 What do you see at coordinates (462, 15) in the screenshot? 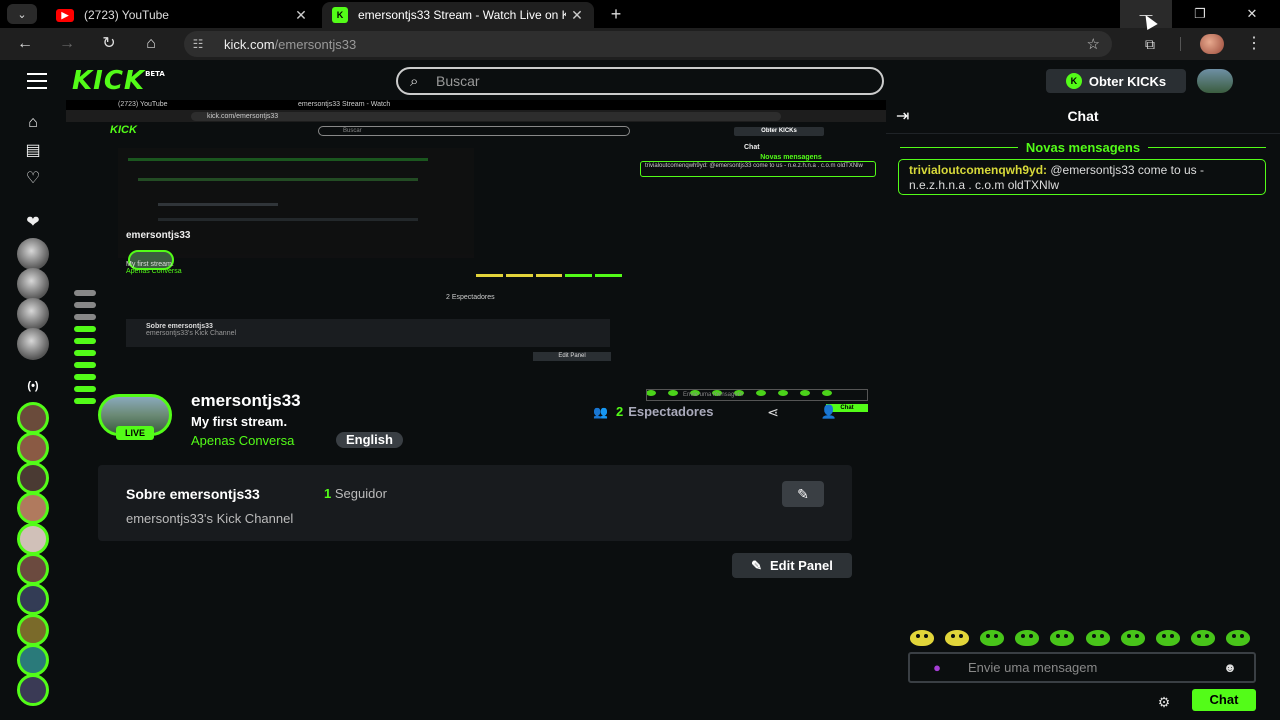
I see `tab-title: emersontjs33 Stream - Watch Live on Kick` at bounding box center [462, 15].